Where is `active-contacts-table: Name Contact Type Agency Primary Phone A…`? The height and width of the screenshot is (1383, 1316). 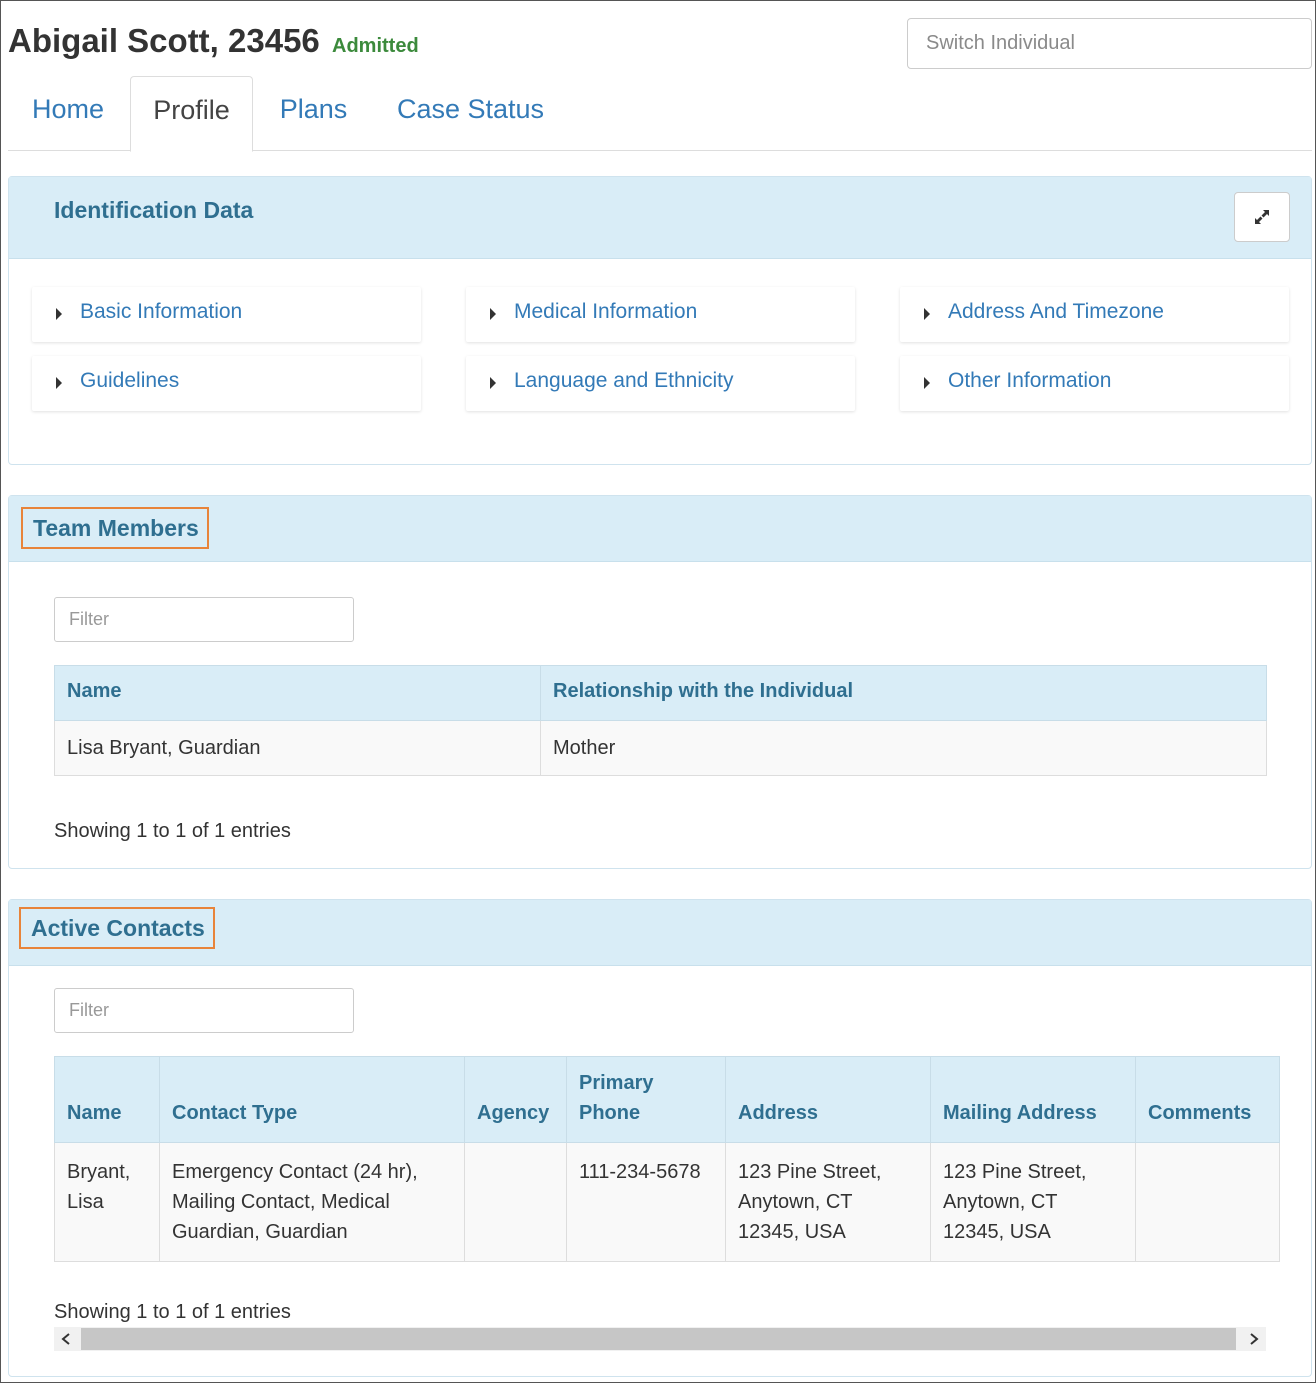 active-contacts-table: Name Contact Type Agency Primary Phone A… is located at coordinates (667, 1159).